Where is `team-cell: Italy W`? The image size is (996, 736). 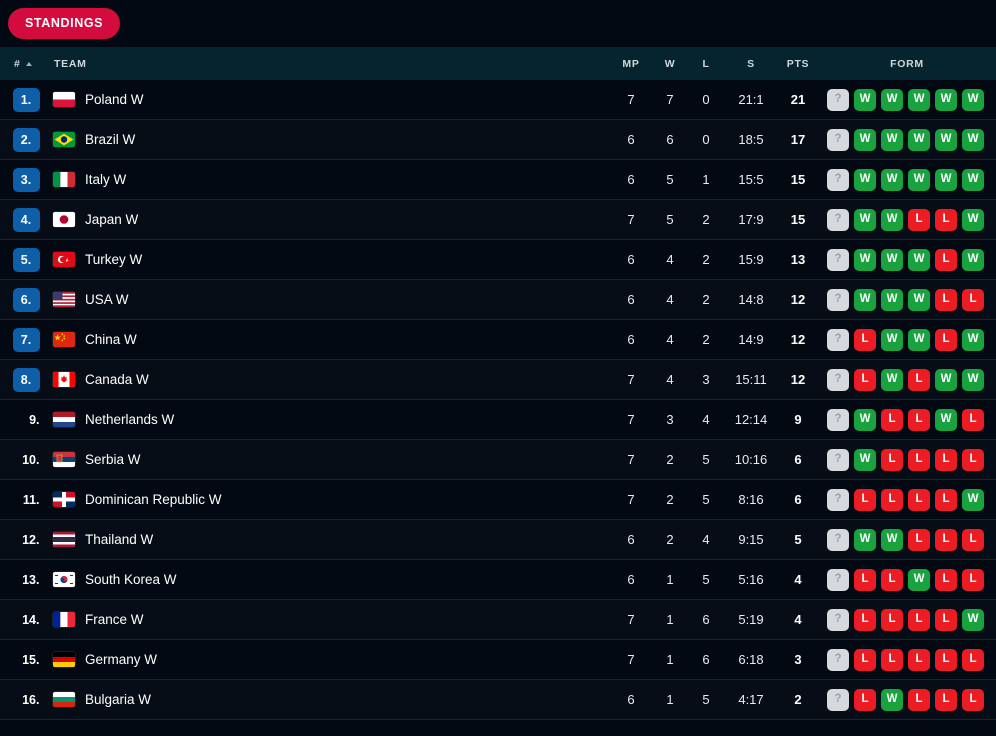 team-cell: Italy W is located at coordinates (331, 179).